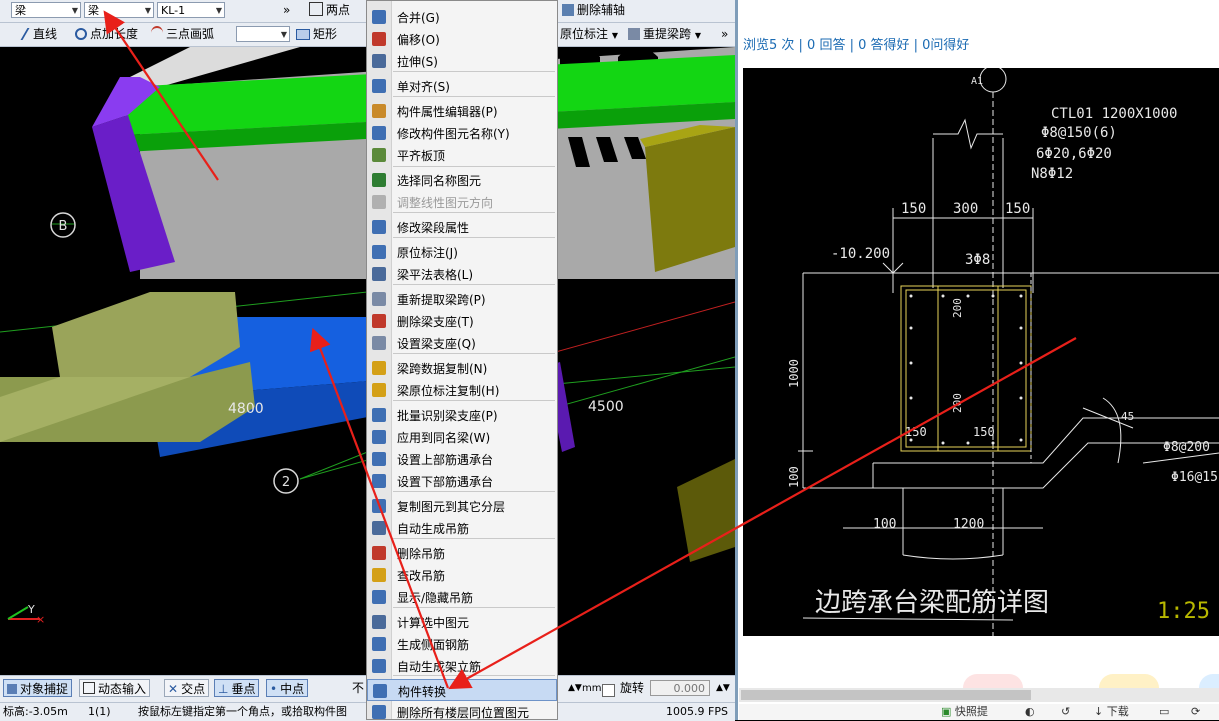  I want to click on cad-angle-45: 45, so click(1127, 416).